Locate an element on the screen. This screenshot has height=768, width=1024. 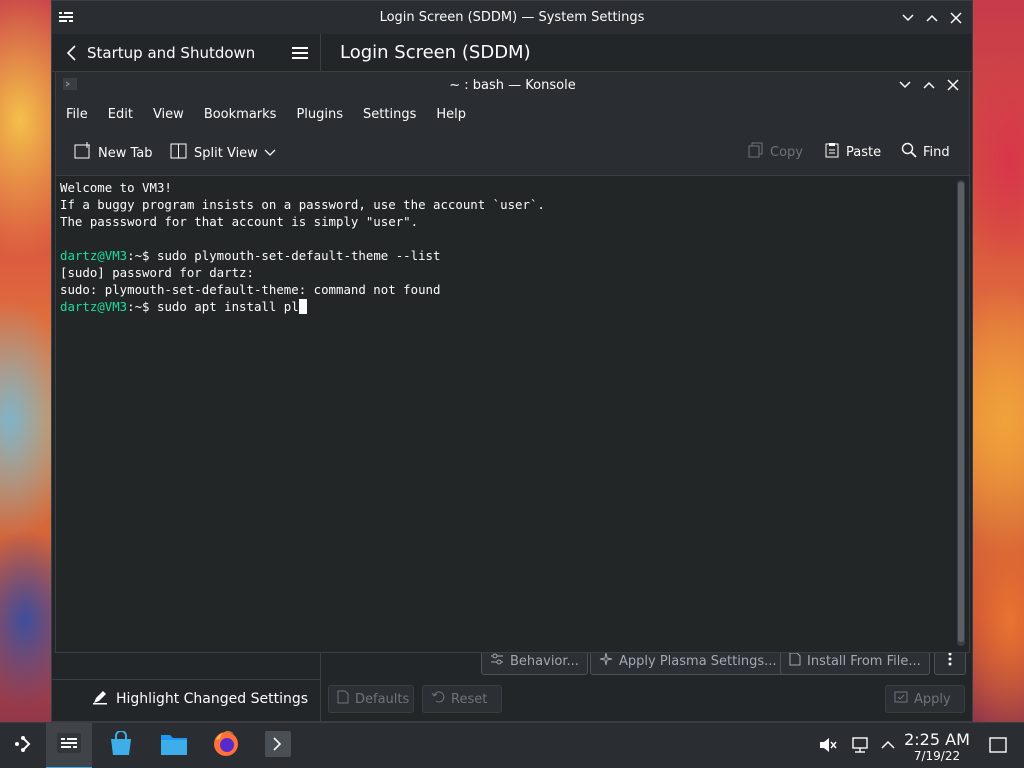
find-label: Find is located at coordinates (936, 152).